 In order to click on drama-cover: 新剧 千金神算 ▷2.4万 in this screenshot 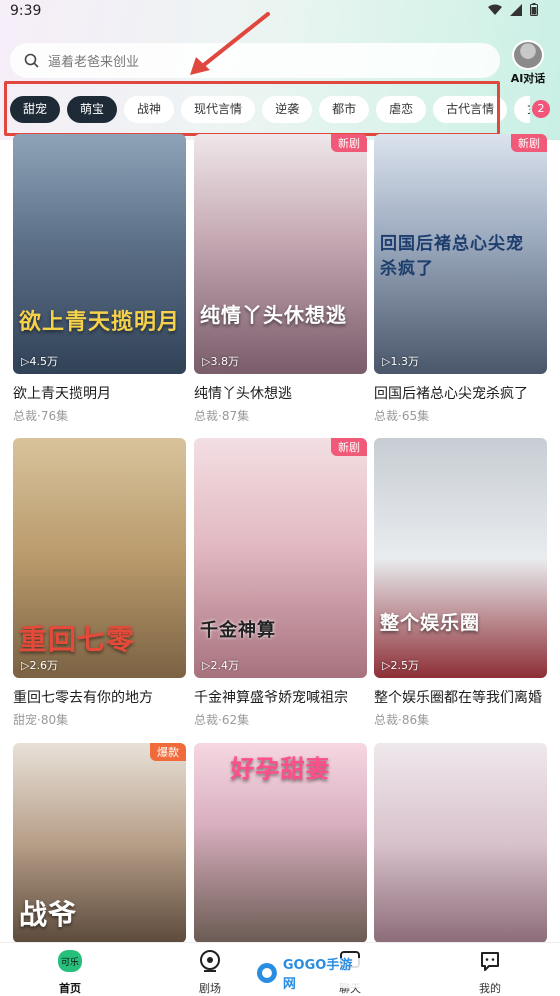, I will do `click(280, 558)`.